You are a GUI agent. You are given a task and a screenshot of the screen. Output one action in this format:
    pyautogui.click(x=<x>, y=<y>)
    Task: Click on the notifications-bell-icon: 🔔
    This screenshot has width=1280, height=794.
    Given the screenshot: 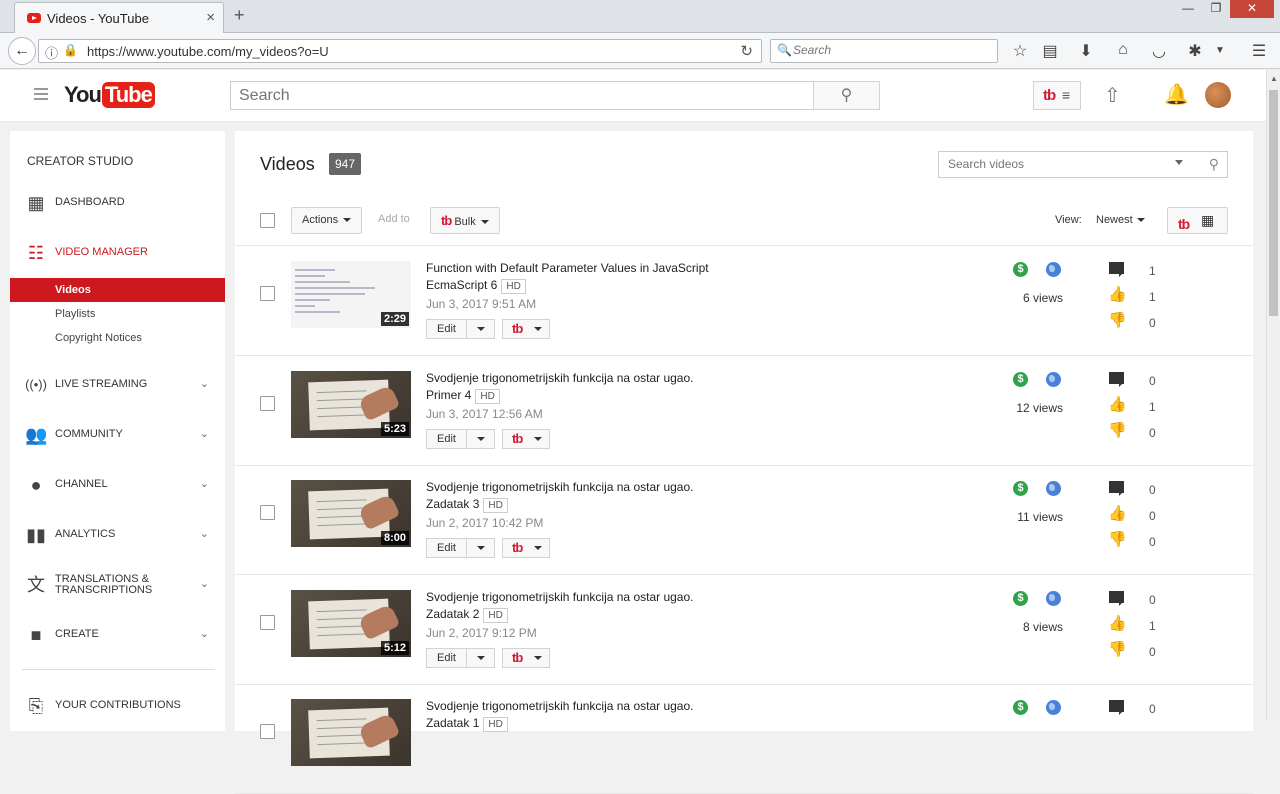 What is the action you would take?
    pyautogui.click(x=1176, y=94)
    